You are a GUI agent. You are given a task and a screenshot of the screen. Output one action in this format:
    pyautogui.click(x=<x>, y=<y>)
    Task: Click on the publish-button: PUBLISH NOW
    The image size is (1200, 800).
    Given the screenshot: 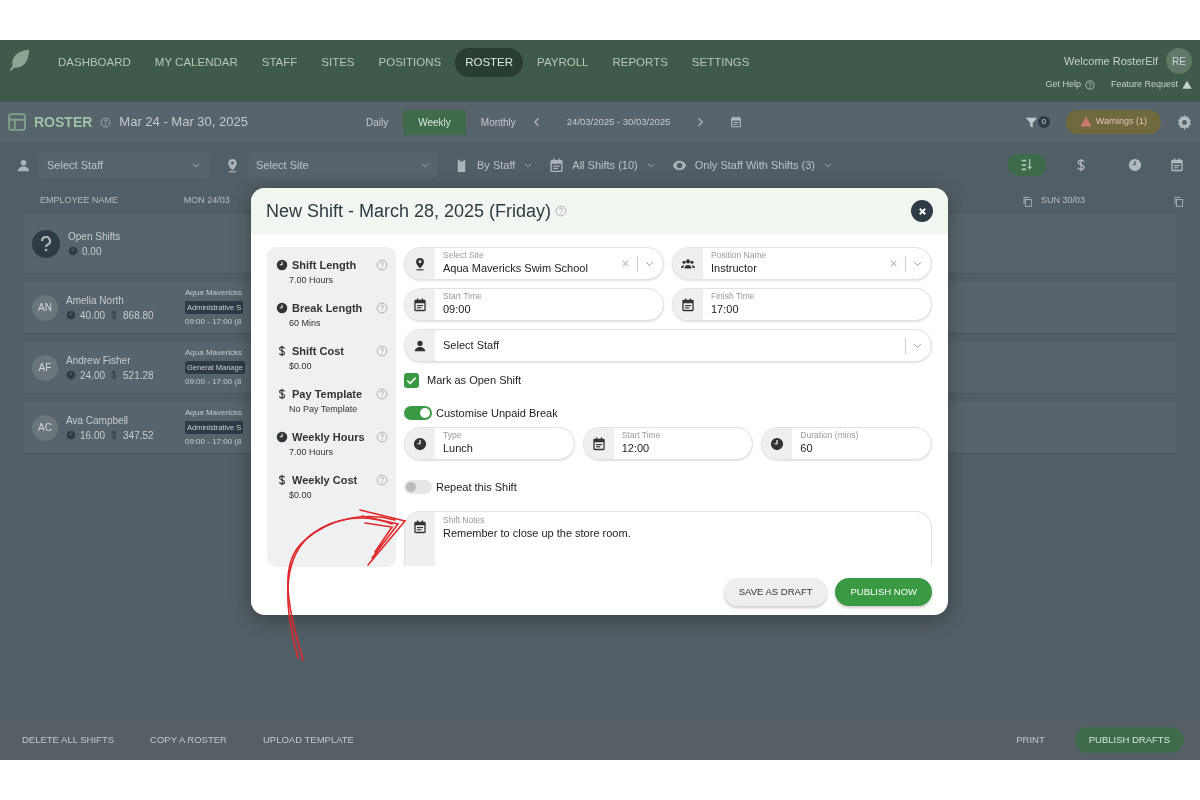 What is the action you would take?
    pyautogui.click(x=883, y=592)
    